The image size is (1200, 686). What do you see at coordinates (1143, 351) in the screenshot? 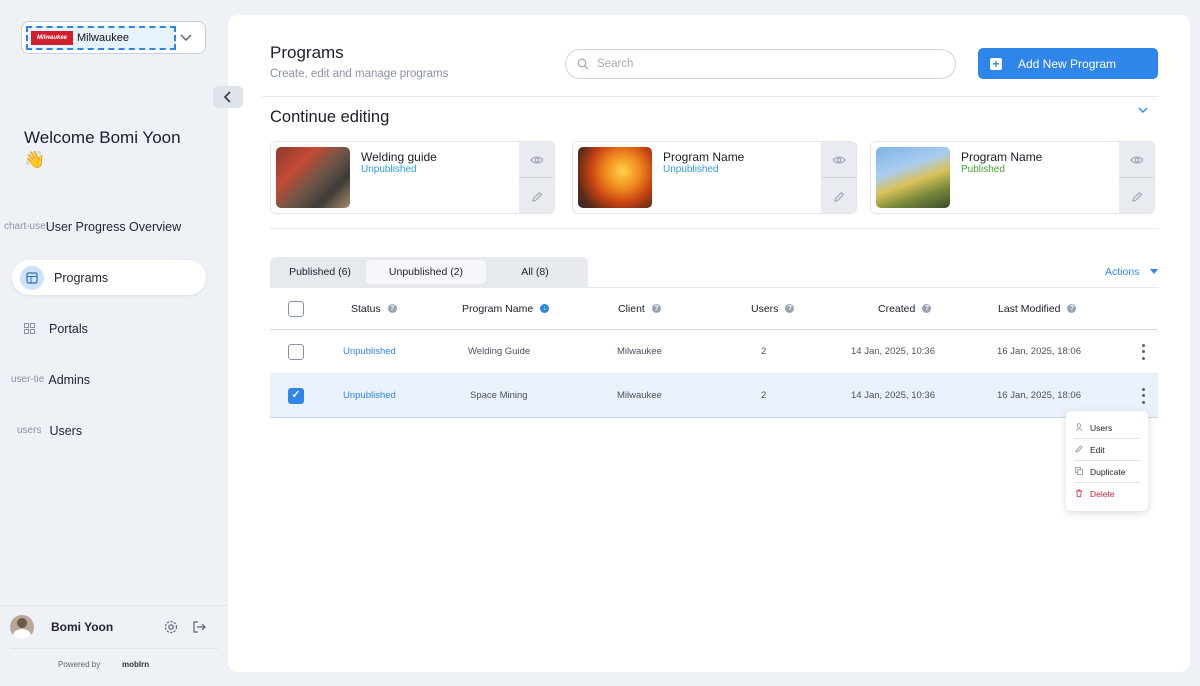
I see `row-more-button` at bounding box center [1143, 351].